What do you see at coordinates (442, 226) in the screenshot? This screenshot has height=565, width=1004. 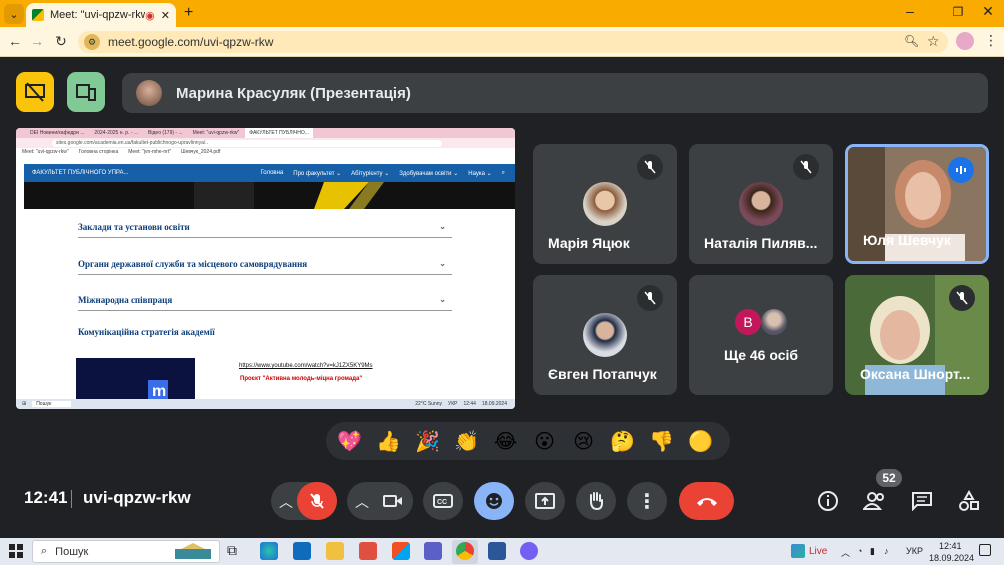 I see `chevron-down-icon: ⌄` at bounding box center [442, 226].